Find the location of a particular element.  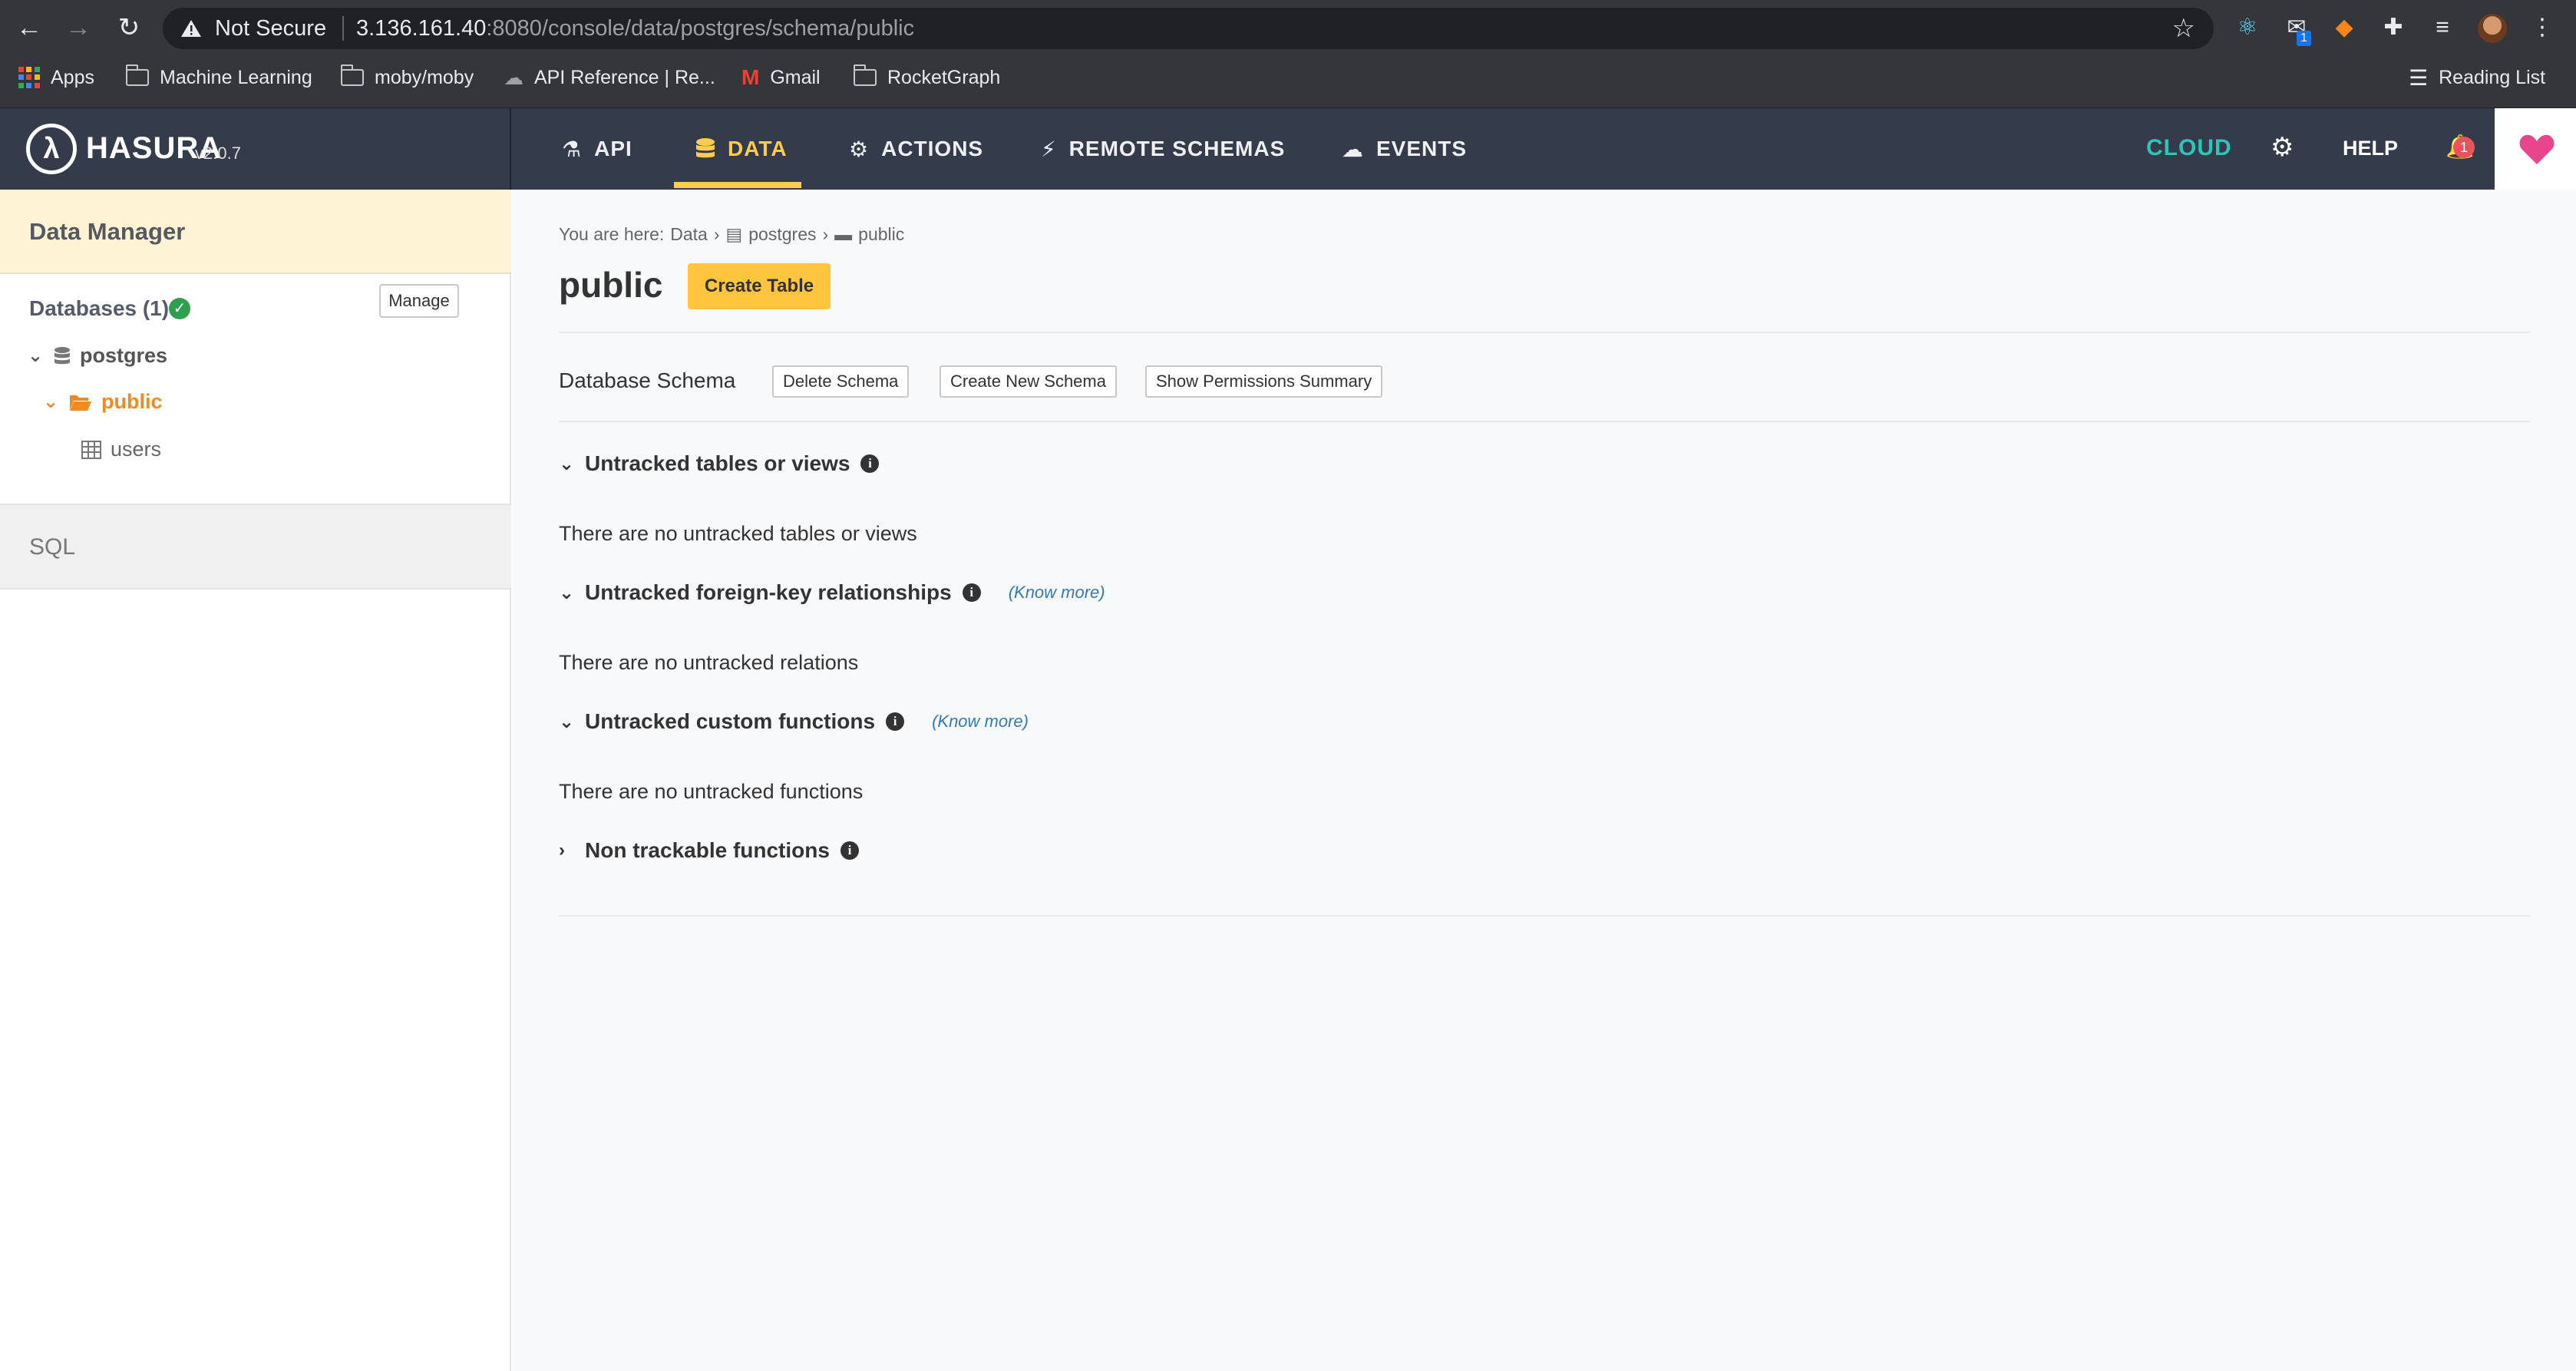

hasura-logo-icon: λ is located at coordinates (51, 149).